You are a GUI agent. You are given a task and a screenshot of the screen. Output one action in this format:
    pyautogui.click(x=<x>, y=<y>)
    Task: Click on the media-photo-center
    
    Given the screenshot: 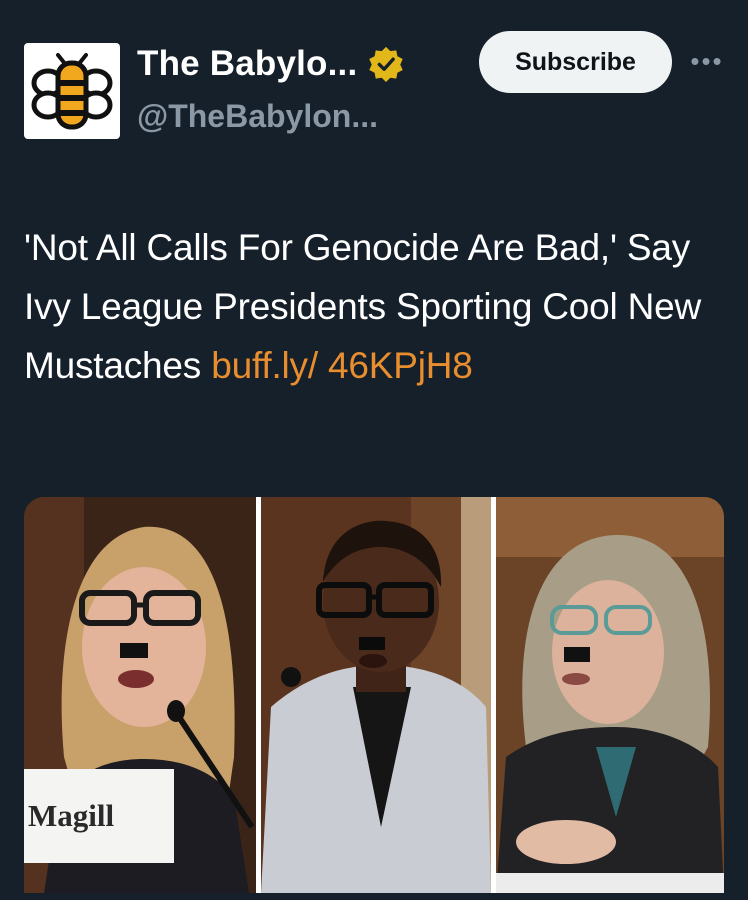 What is the action you would take?
    pyautogui.click(x=376, y=695)
    